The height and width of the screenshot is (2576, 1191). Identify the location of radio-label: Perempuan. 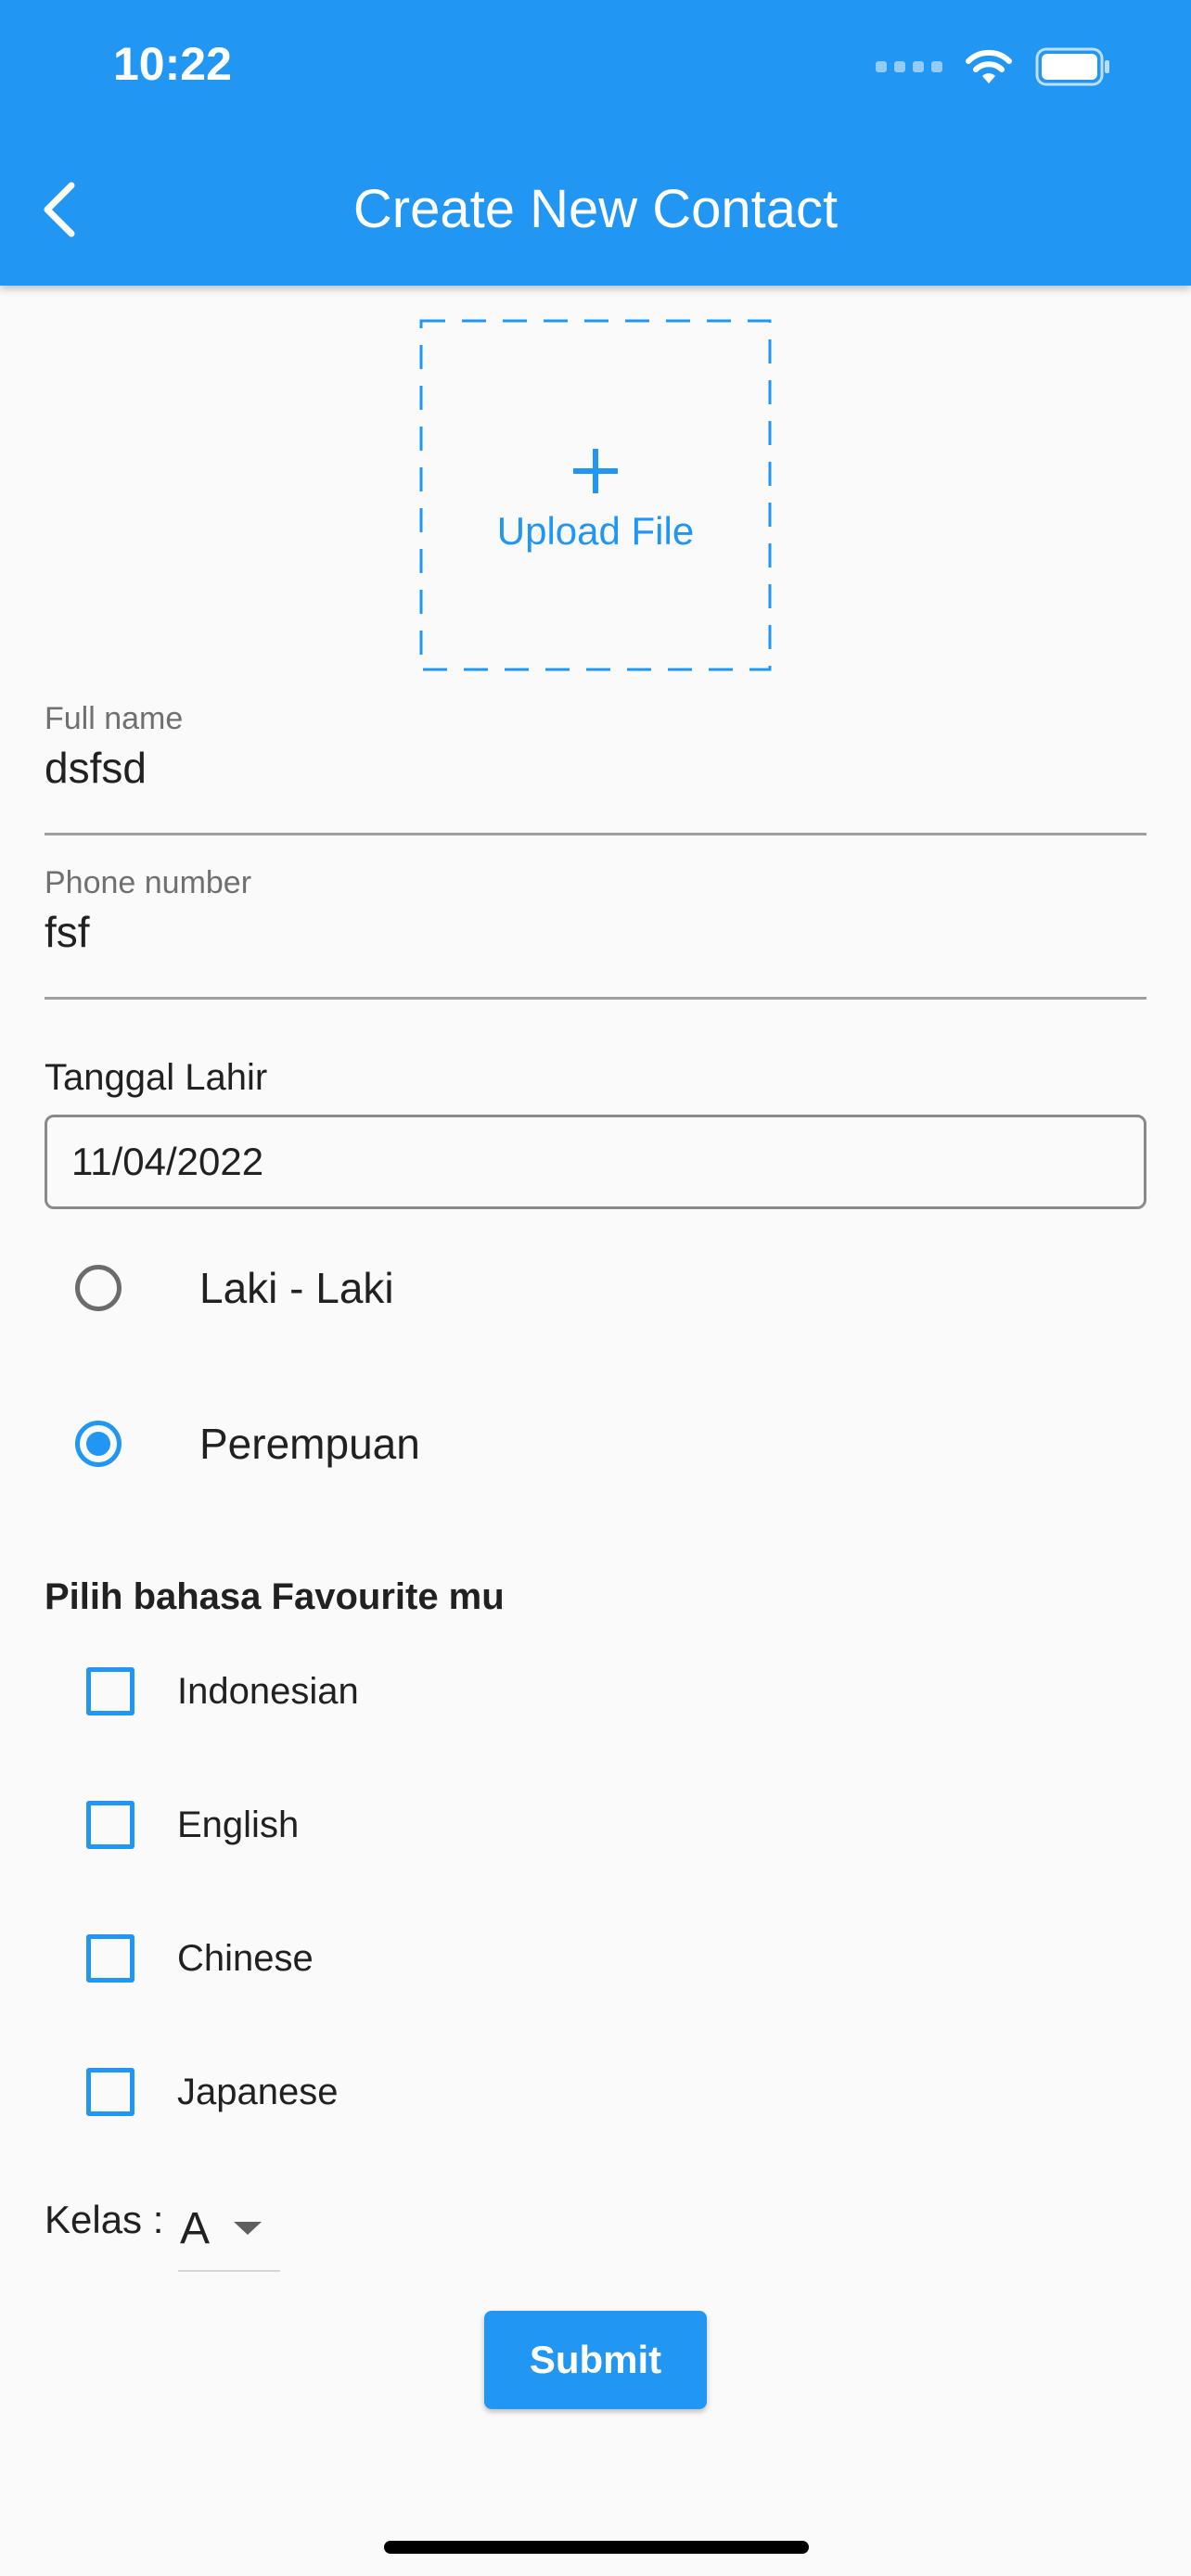
(309, 1444).